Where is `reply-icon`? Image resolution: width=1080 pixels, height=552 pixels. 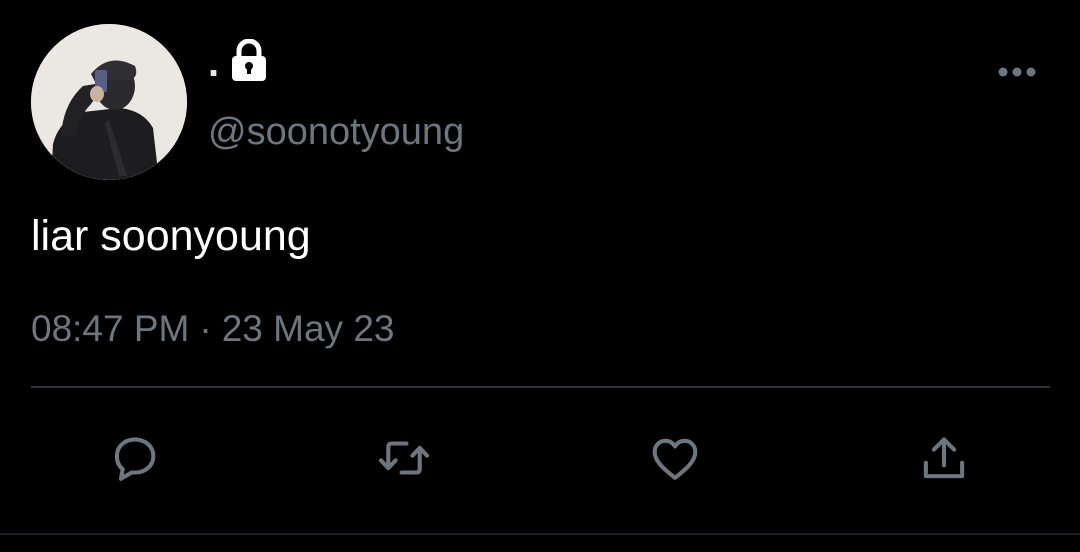
reply-icon is located at coordinates (135, 460).